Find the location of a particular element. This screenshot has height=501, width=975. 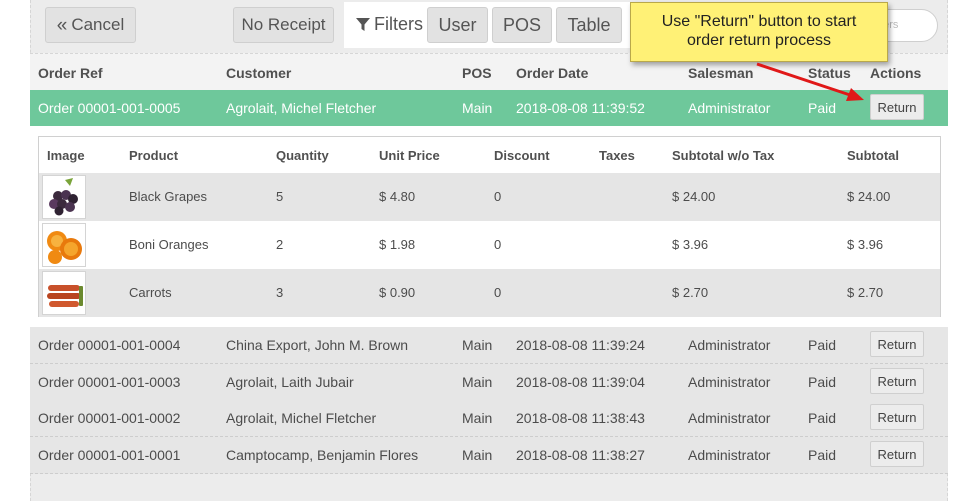

header-actions: Actions is located at coordinates (896, 73).